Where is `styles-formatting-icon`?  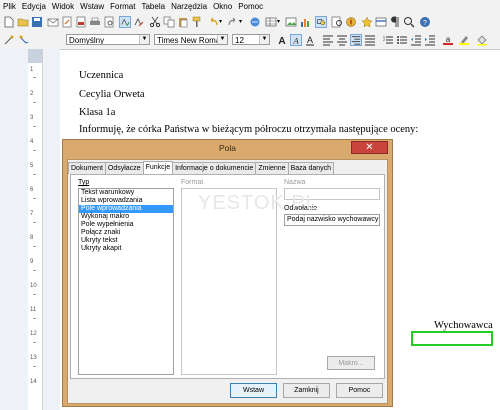
styles-formatting-icon is located at coordinates (9, 40).